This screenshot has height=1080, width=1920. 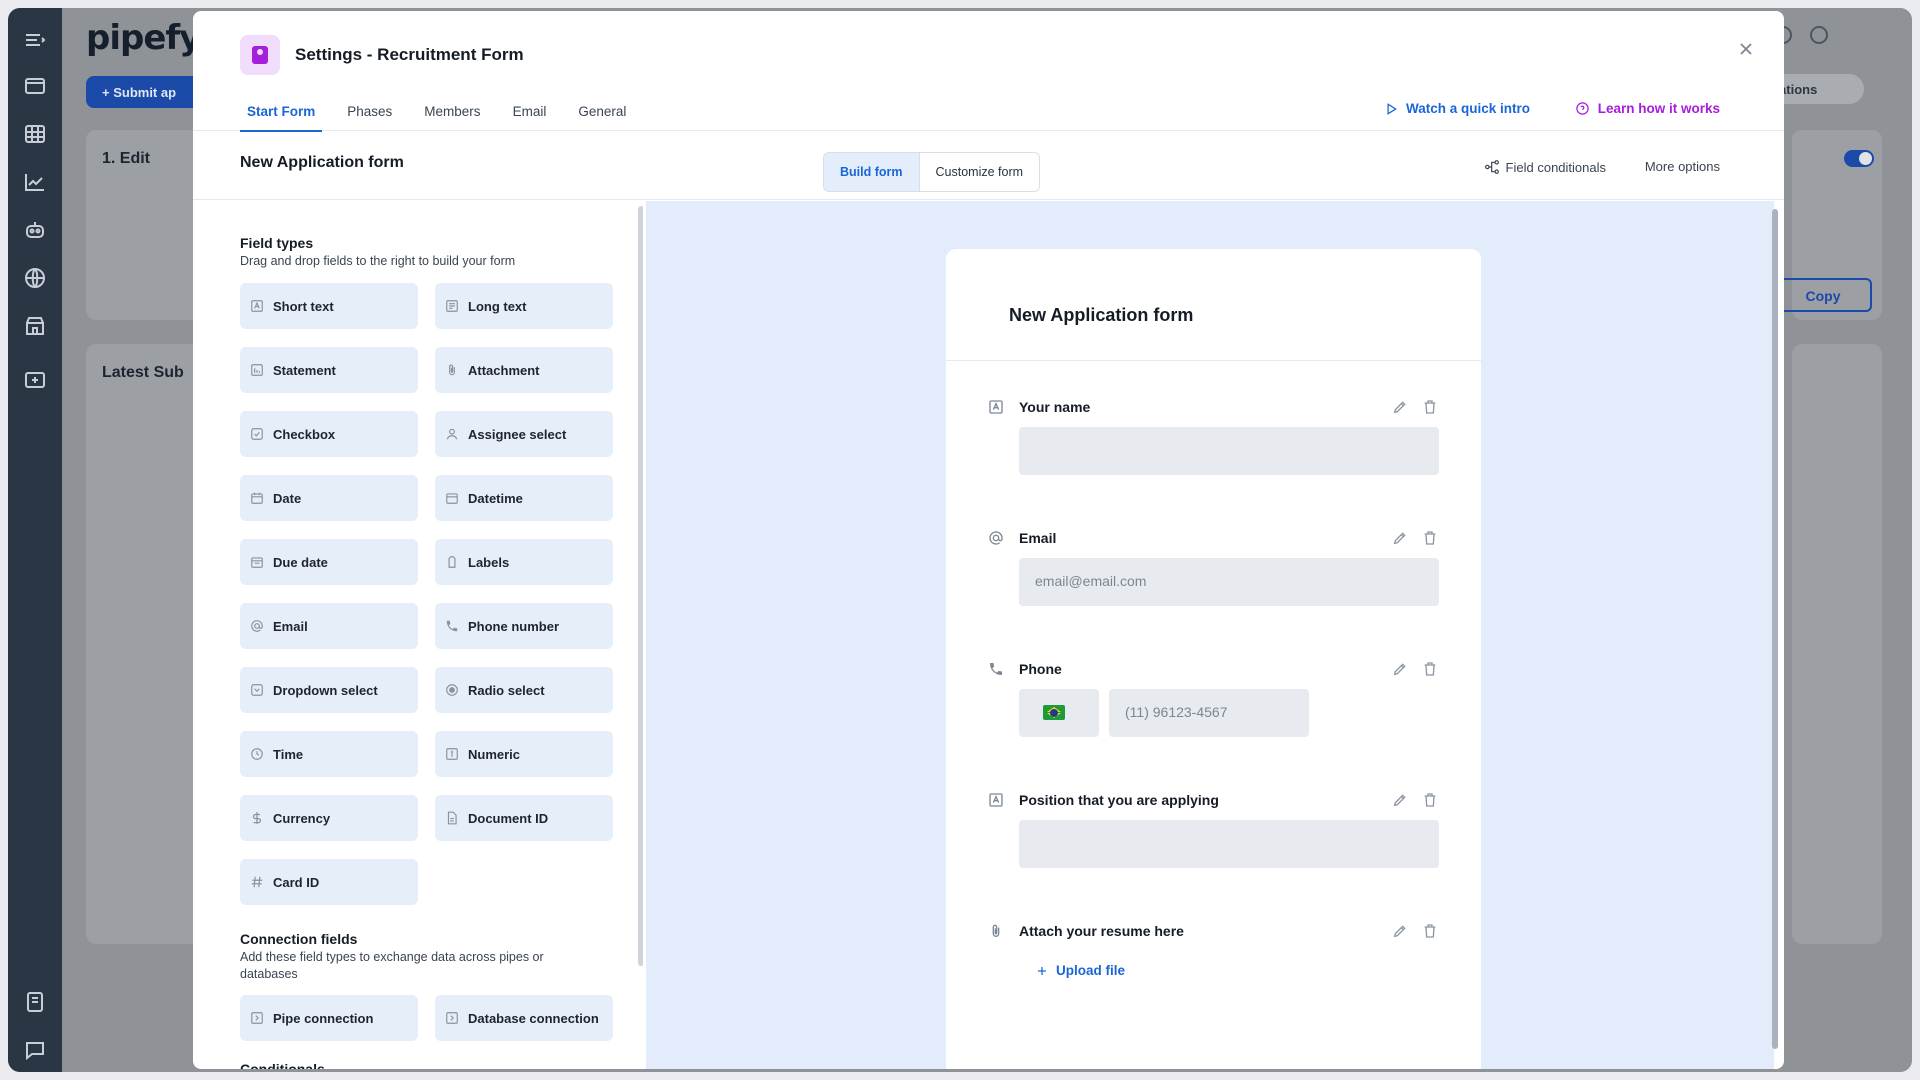 I want to click on learn-how-link: Learn how it works, so click(x=1647, y=108).